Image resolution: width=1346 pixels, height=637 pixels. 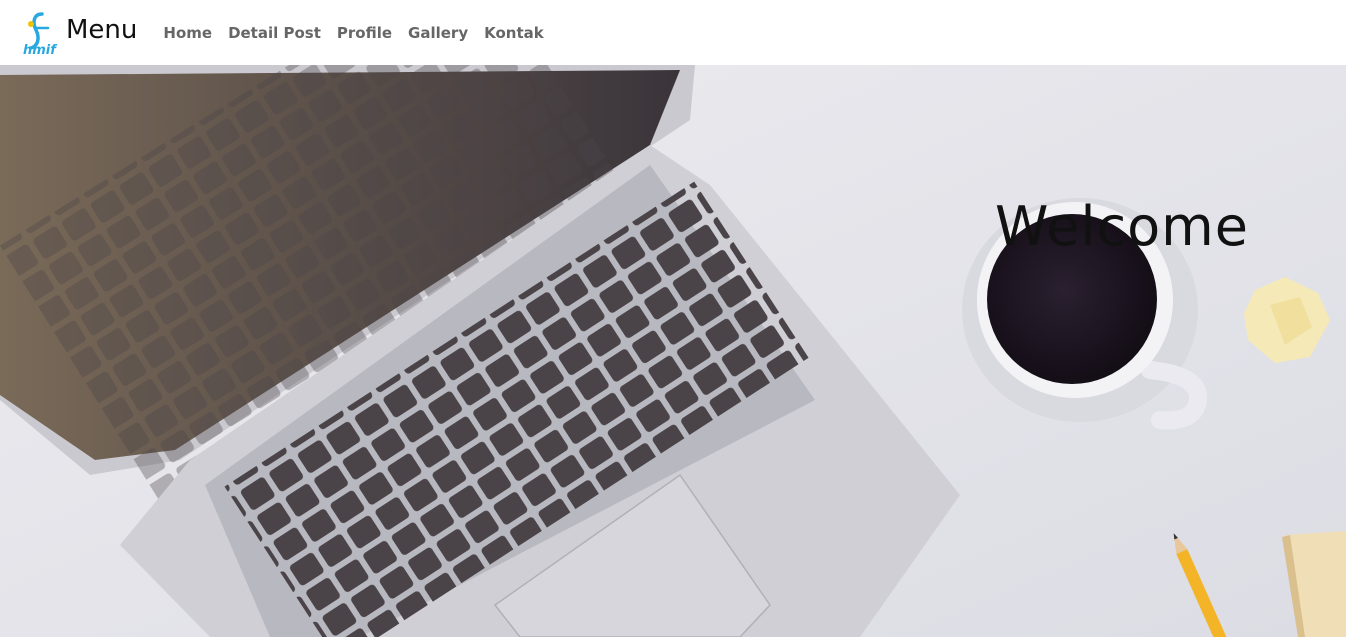 I want to click on nav-link-detail-post: Detail Post, so click(x=274, y=33).